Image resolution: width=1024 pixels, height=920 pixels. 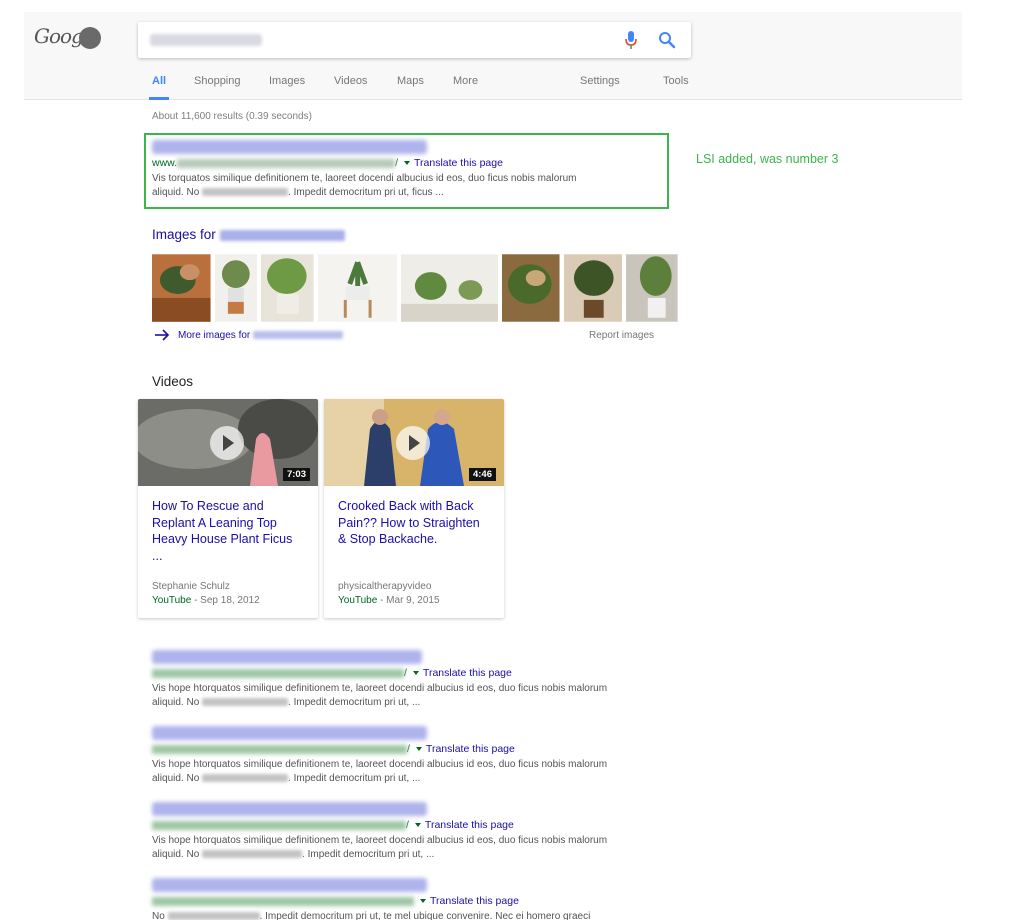 I want to click on images-query-blurred, so click(x=282, y=235).